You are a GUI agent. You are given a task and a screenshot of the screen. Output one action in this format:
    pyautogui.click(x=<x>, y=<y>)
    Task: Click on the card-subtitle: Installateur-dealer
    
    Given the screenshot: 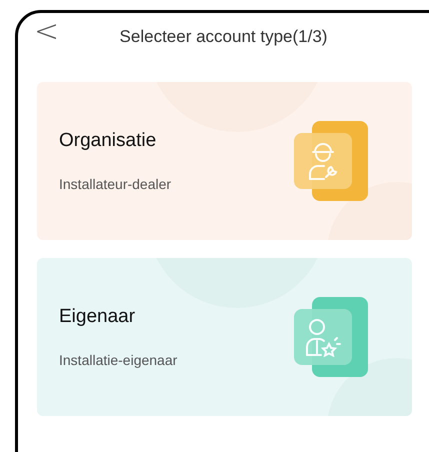 What is the action you would take?
    pyautogui.click(x=115, y=184)
    